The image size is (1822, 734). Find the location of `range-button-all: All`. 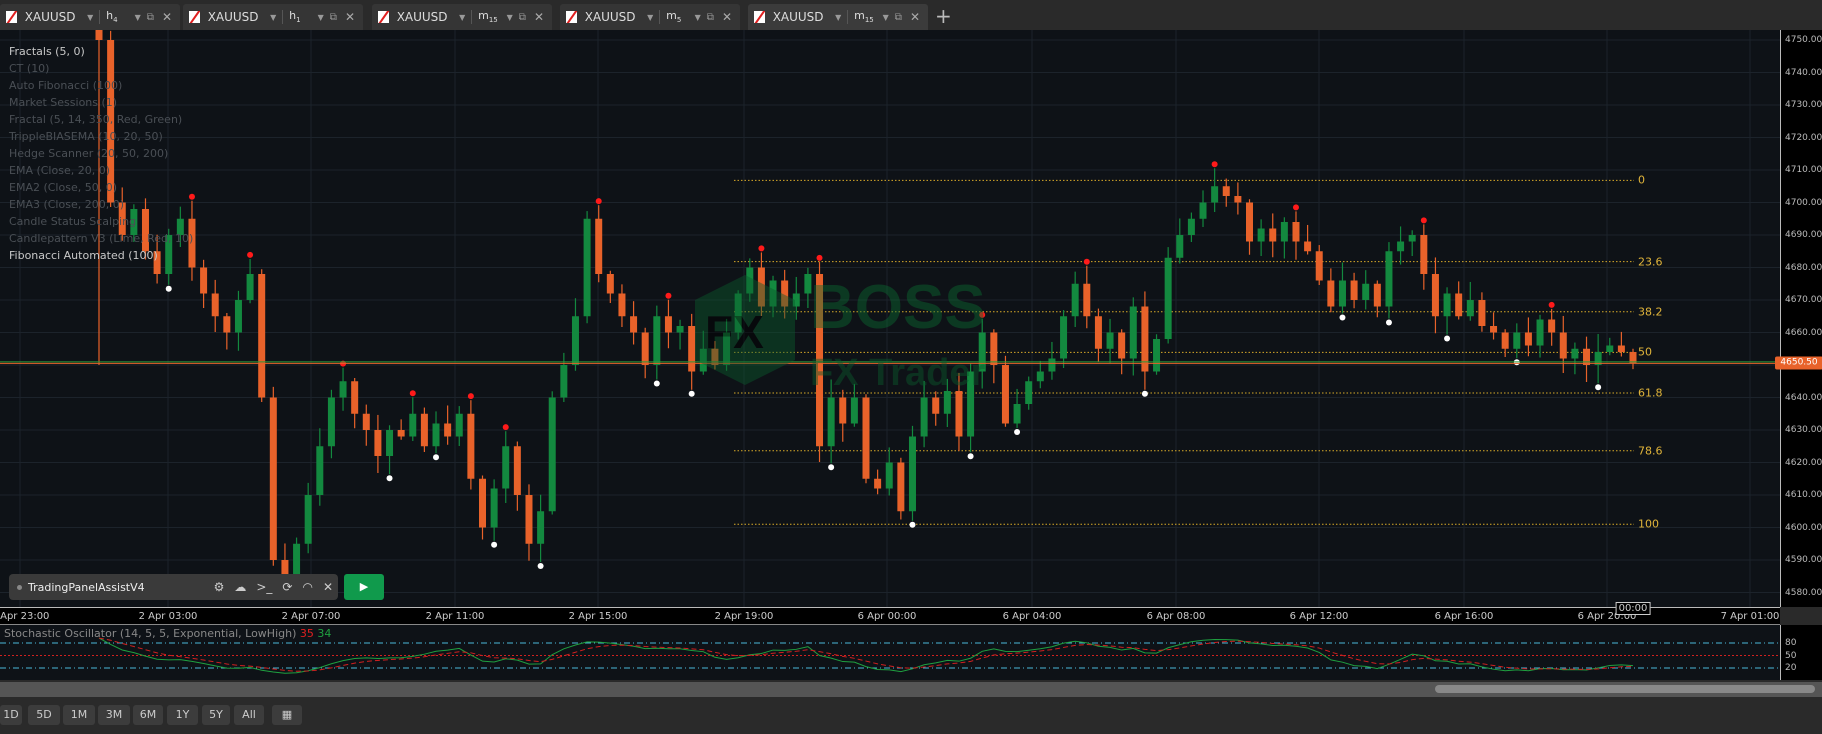

range-button-all: All is located at coordinates (249, 715).